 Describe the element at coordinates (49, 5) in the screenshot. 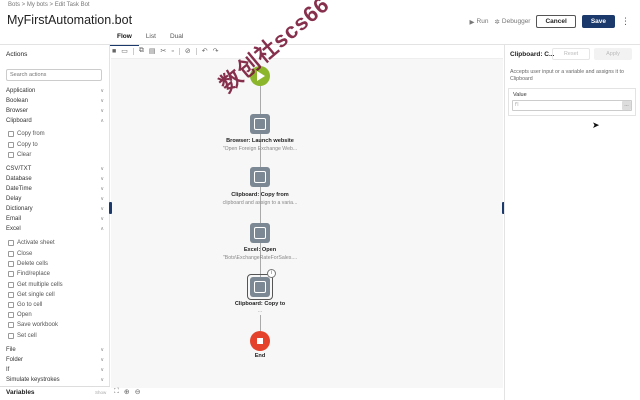

I see `breadcrumb: Bots > My bots > Edit Task Bot` at that location.